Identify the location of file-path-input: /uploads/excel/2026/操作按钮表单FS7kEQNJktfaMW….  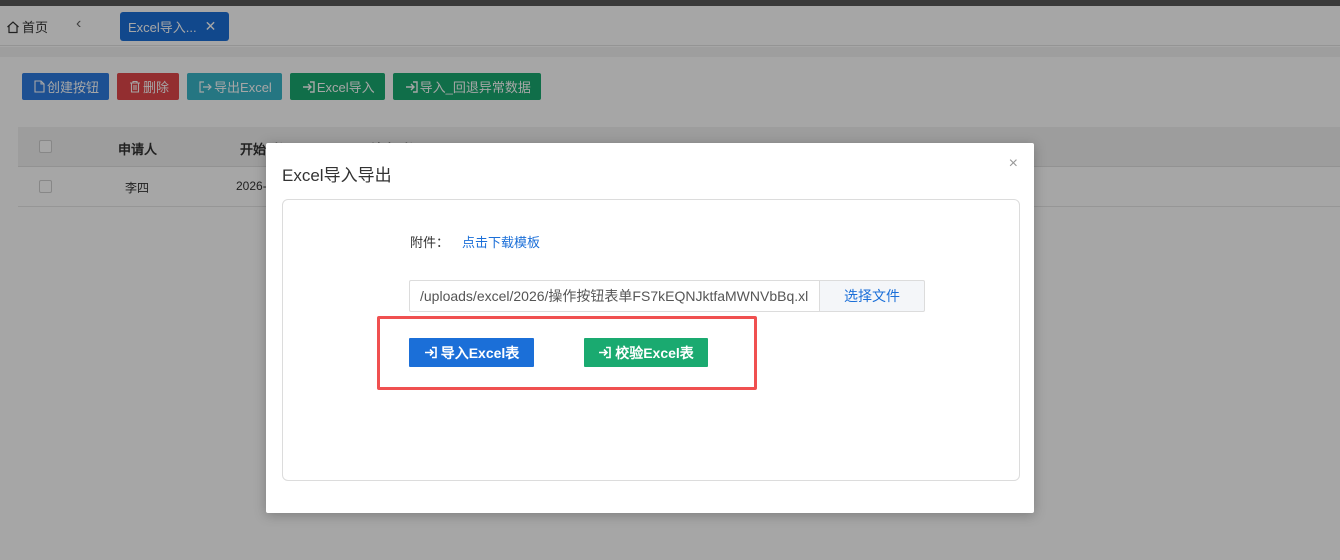
(614, 296).